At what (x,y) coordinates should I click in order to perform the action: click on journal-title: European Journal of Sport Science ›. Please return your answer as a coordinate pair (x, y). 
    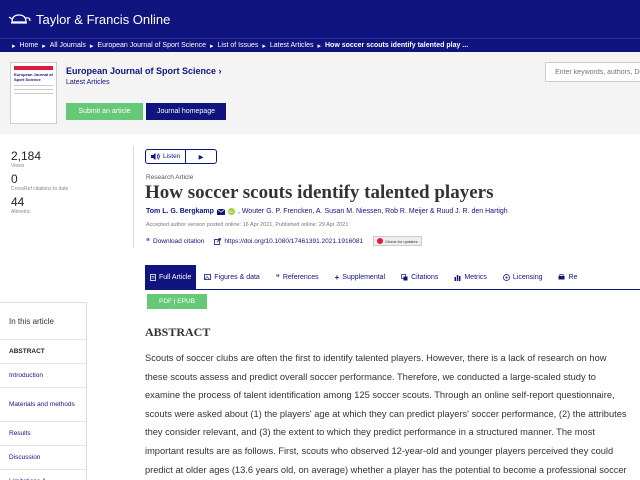
    Looking at the image, I should click on (144, 71).